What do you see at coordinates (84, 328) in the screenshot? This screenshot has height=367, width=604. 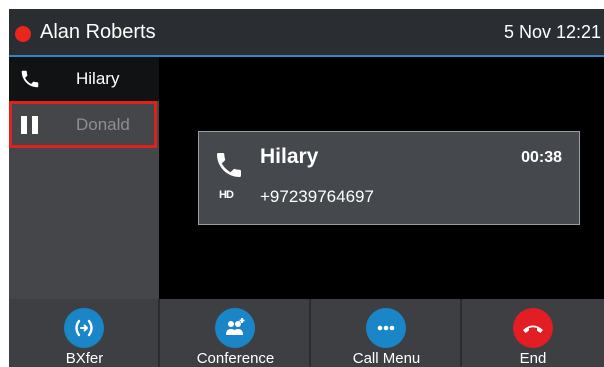 I see `blind-transfer-icon` at bounding box center [84, 328].